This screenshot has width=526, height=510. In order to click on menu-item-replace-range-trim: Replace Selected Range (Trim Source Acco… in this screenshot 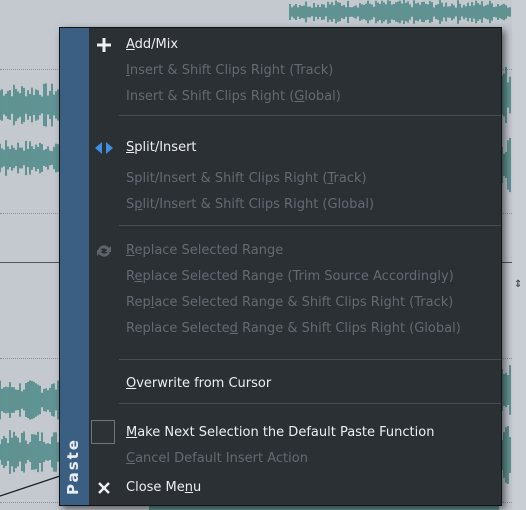, I will do `click(295, 277)`.